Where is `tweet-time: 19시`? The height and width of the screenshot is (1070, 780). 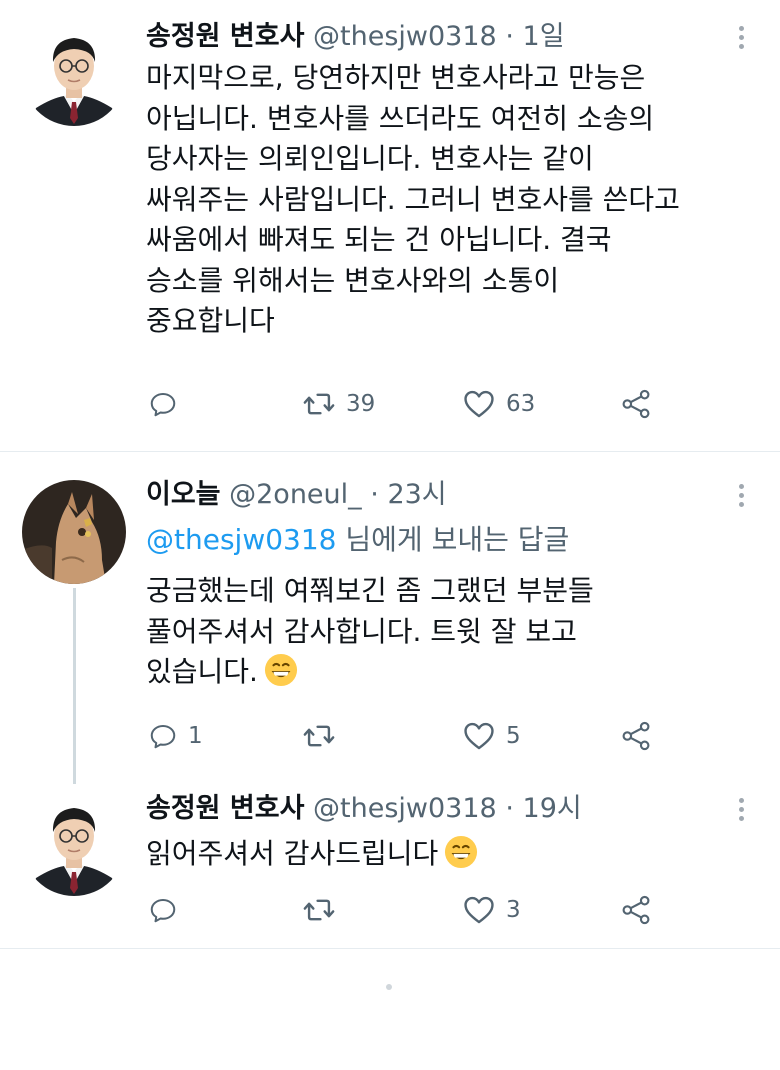
tweet-time: 19시 is located at coordinates (552, 808).